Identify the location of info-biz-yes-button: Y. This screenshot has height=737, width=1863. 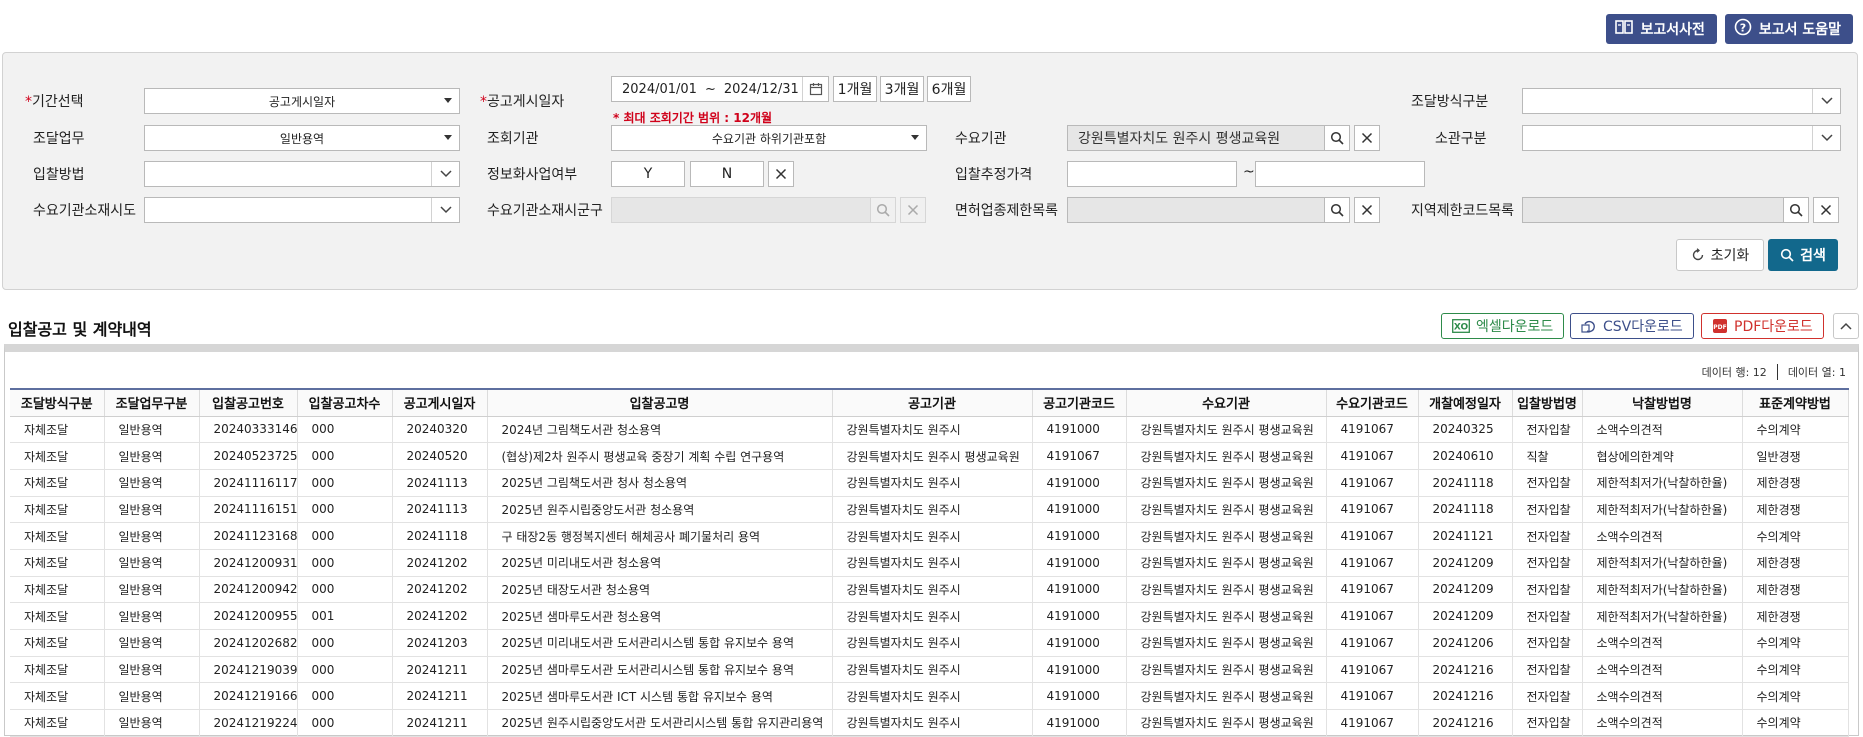
(648, 174).